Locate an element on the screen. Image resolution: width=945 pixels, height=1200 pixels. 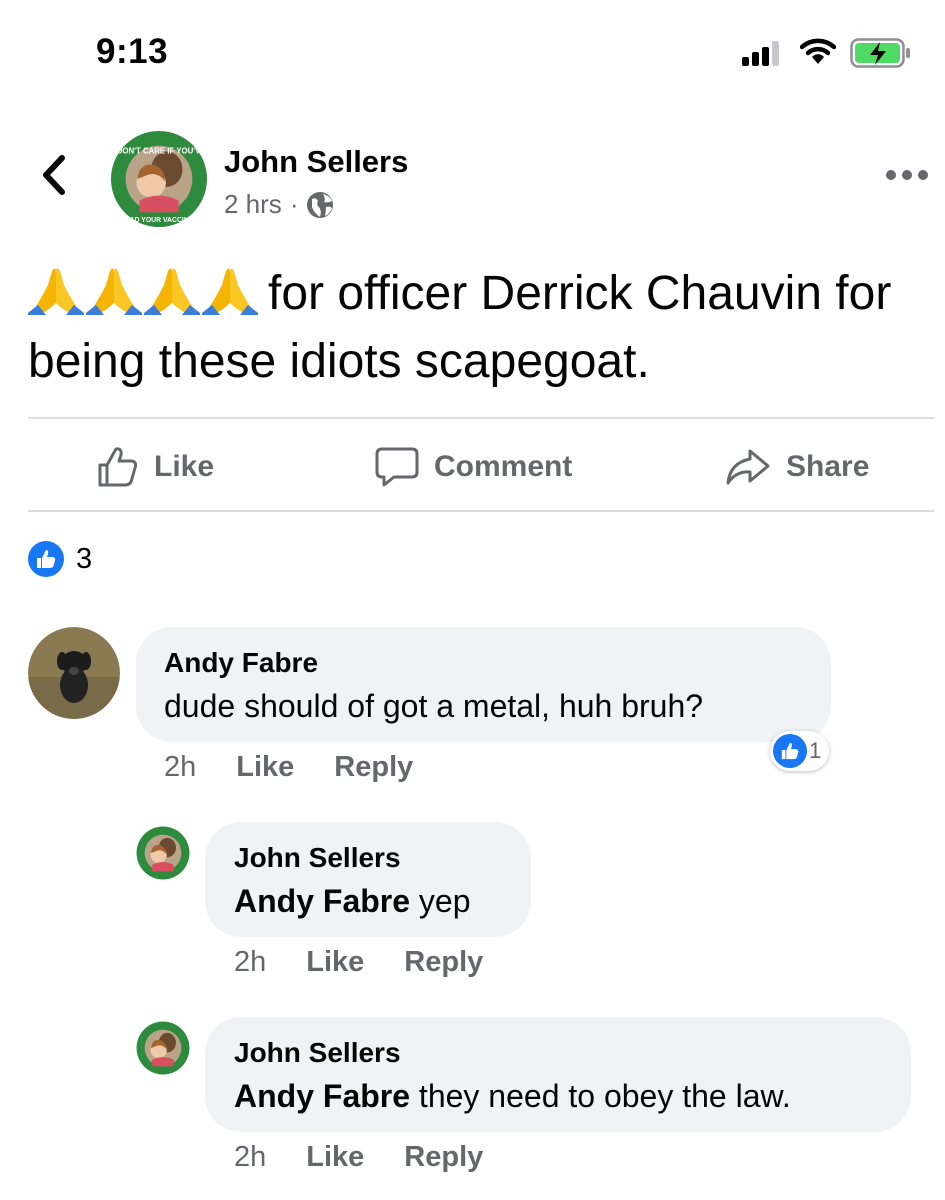
share-arrow-icon is located at coordinates (748, 467).